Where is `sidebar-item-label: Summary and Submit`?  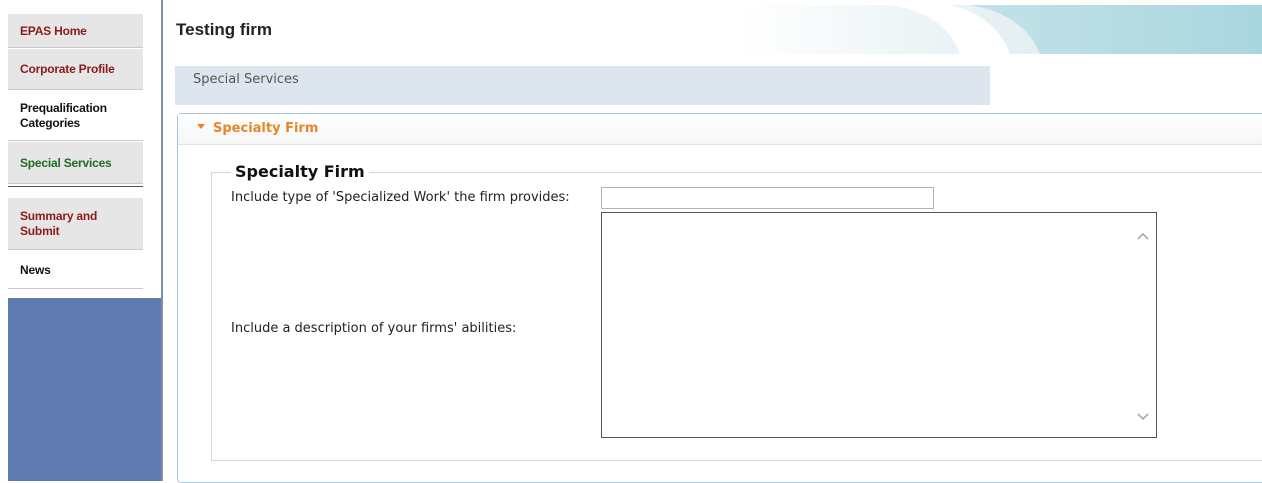
sidebar-item-label: Summary and Submit is located at coordinates (59, 223).